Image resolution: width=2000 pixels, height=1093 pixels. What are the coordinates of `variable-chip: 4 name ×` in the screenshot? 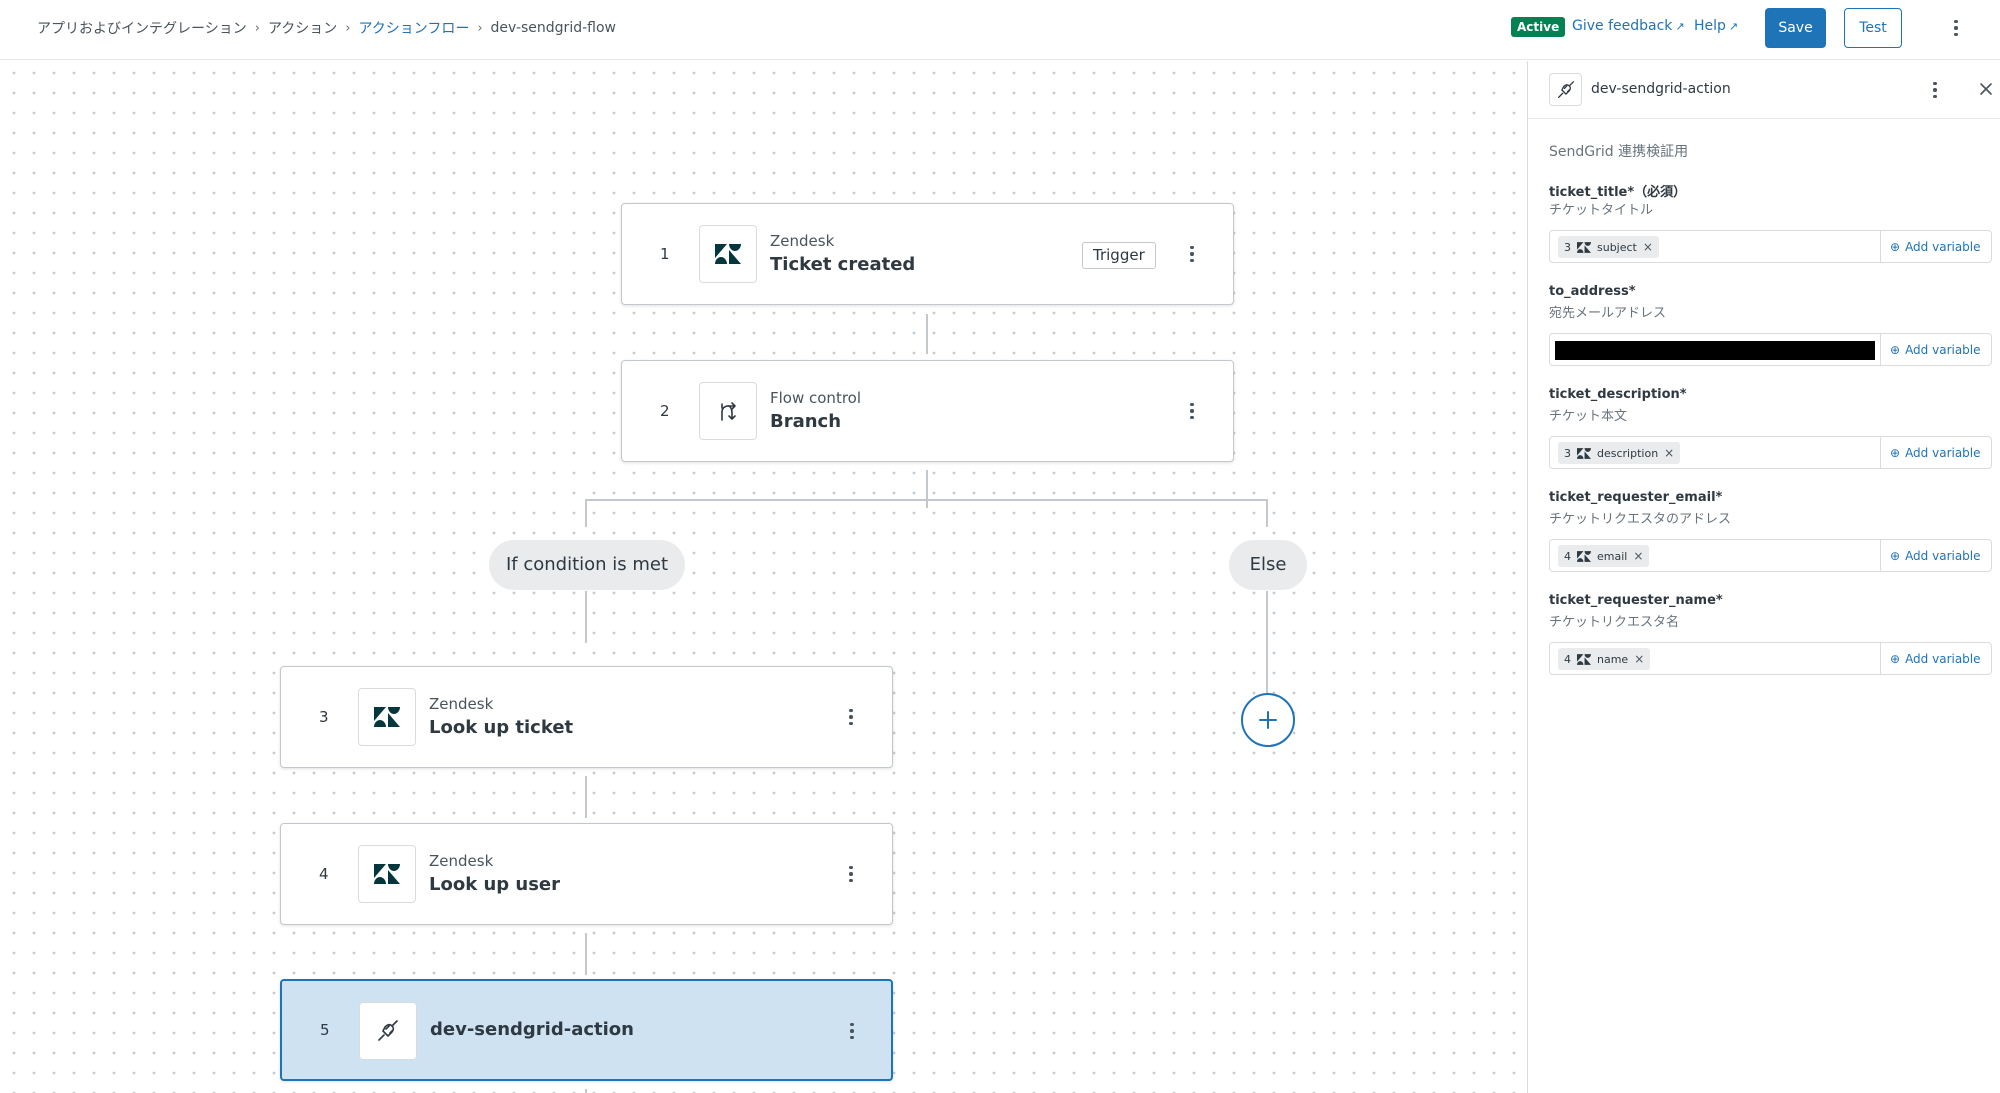 It's located at (1604, 659).